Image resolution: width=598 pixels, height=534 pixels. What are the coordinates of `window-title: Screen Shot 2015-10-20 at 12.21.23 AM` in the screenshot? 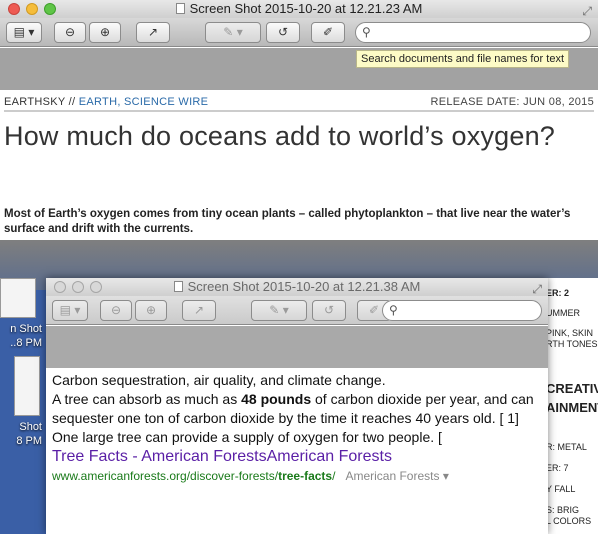 It's located at (306, 8).